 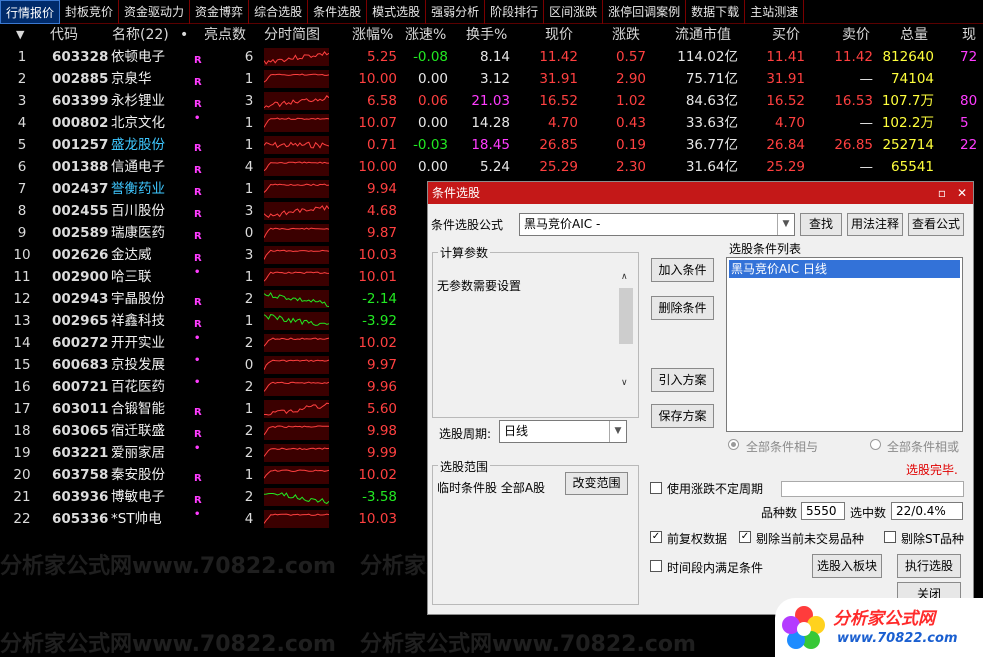 What do you see at coordinates (140, 35) in the screenshot?
I see `header-name: 名称(22)` at bounding box center [140, 35].